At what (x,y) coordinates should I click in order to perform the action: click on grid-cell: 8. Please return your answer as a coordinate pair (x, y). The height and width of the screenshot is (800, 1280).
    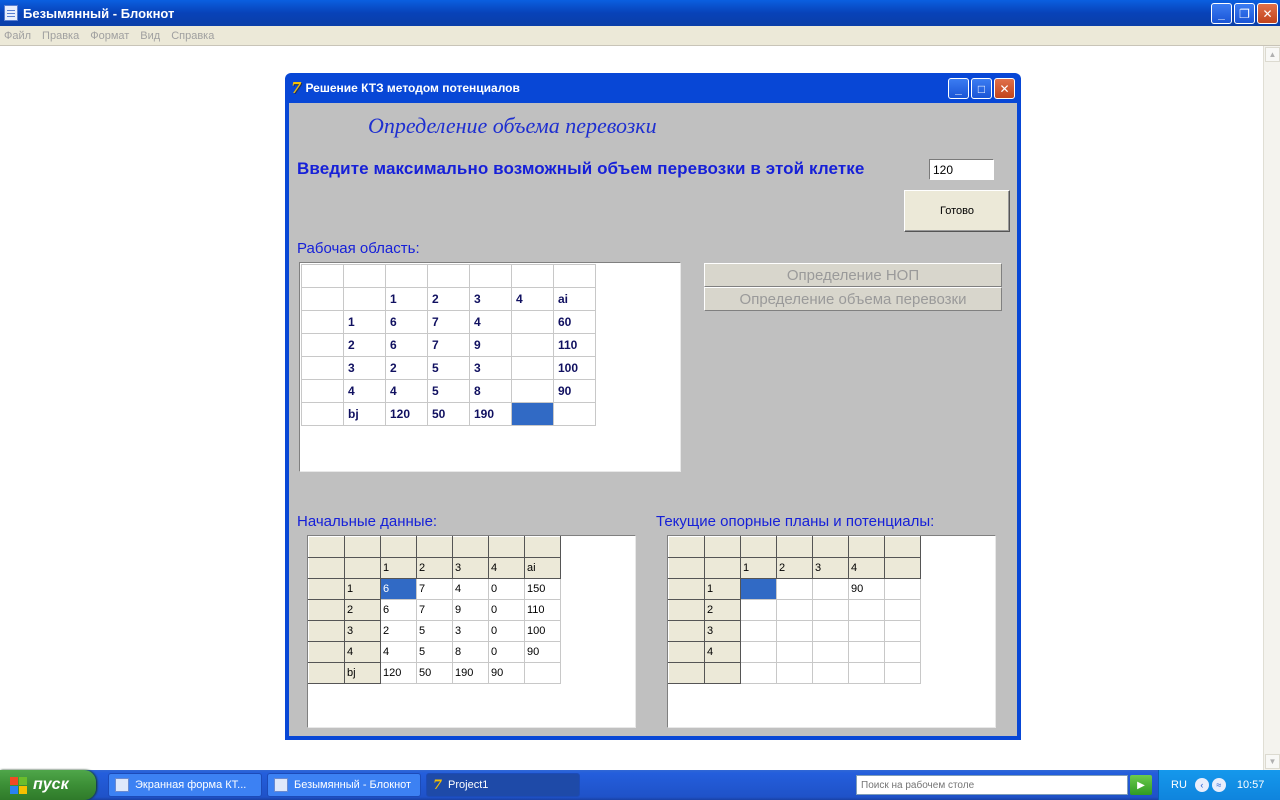
    Looking at the image, I should click on (470, 652).